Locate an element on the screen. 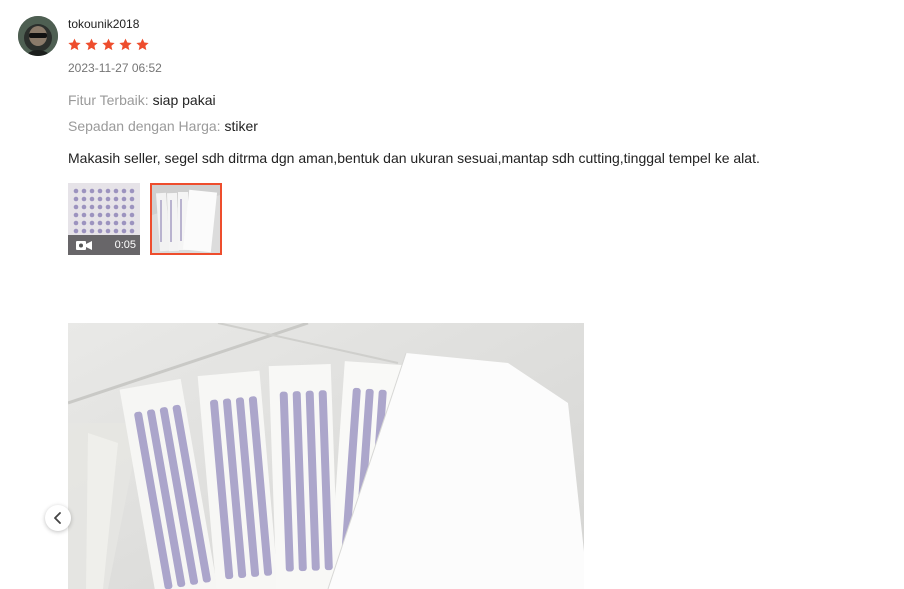  video-camera-icon is located at coordinates (84, 245).